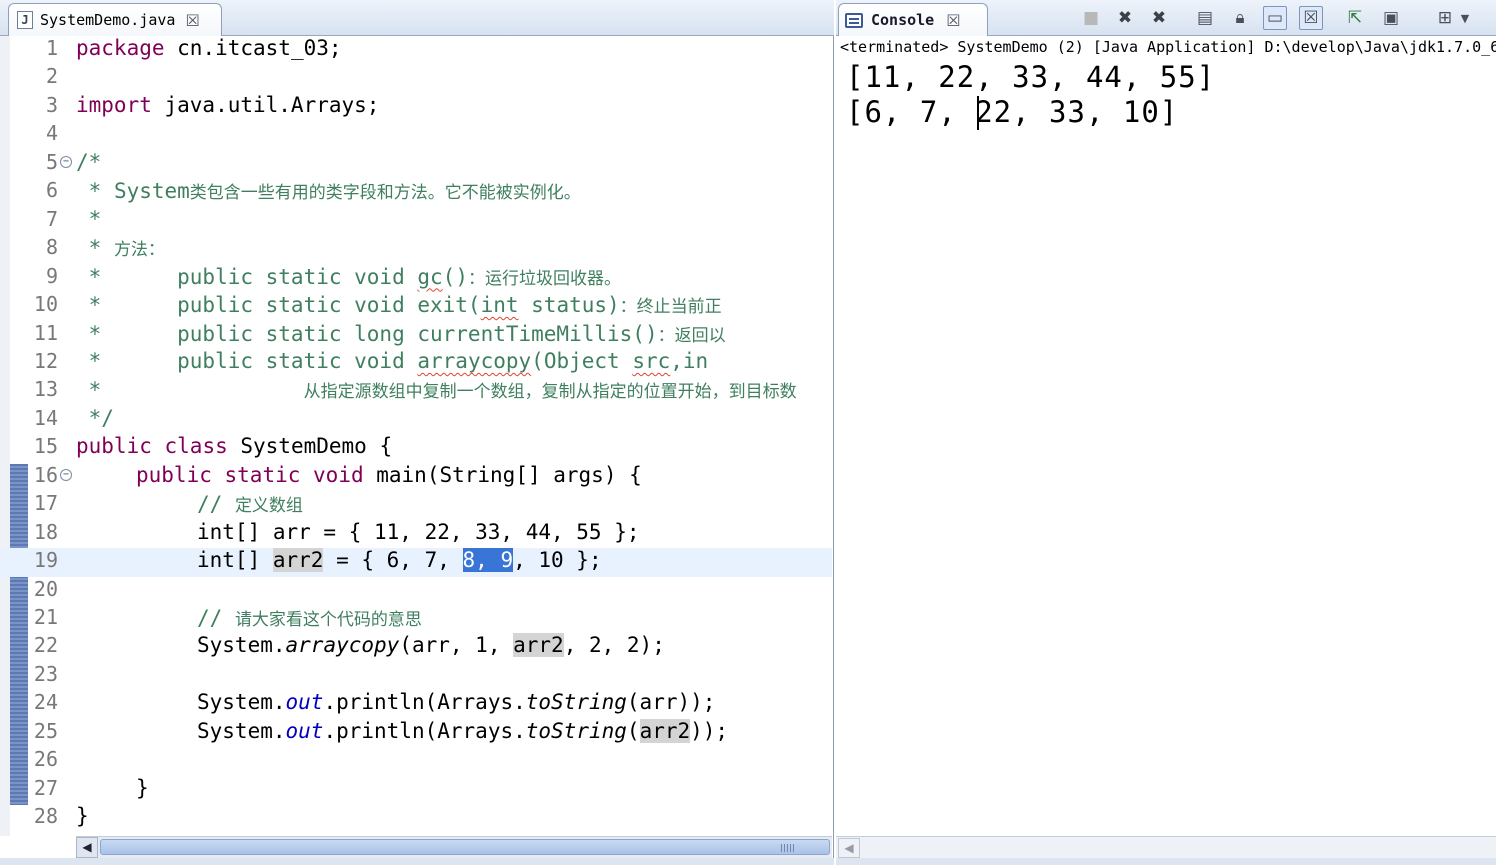 The width and height of the screenshot is (1496, 865). What do you see at coordinates (51, 133) in the screenshot?
I see `line-number: 4` at bounding box center [51, 133].